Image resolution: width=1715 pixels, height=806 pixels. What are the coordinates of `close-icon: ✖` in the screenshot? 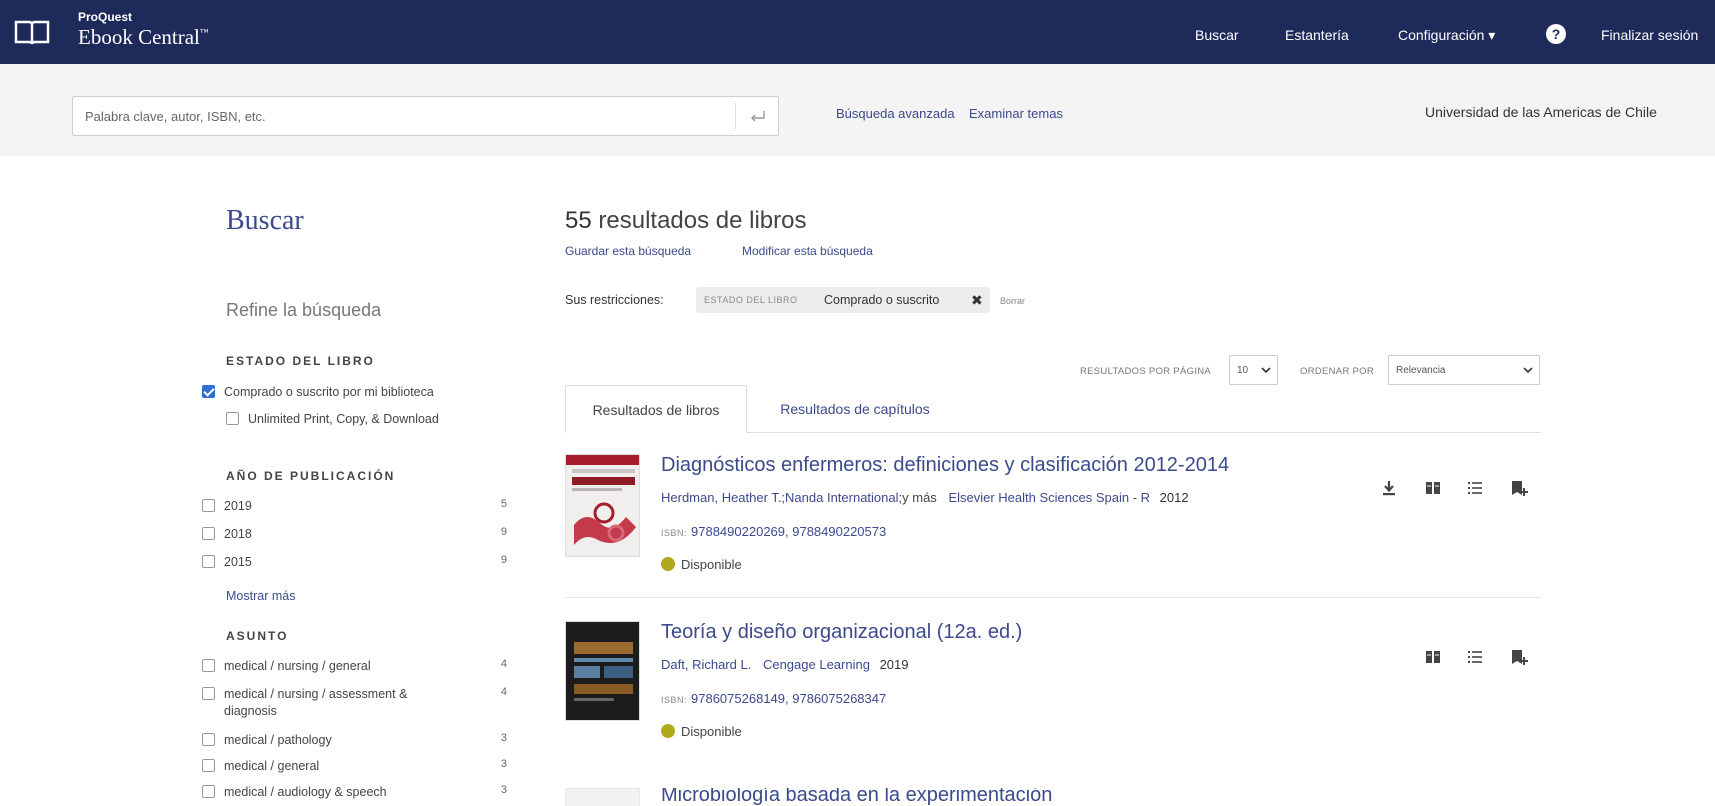 It's located at (977, 300).